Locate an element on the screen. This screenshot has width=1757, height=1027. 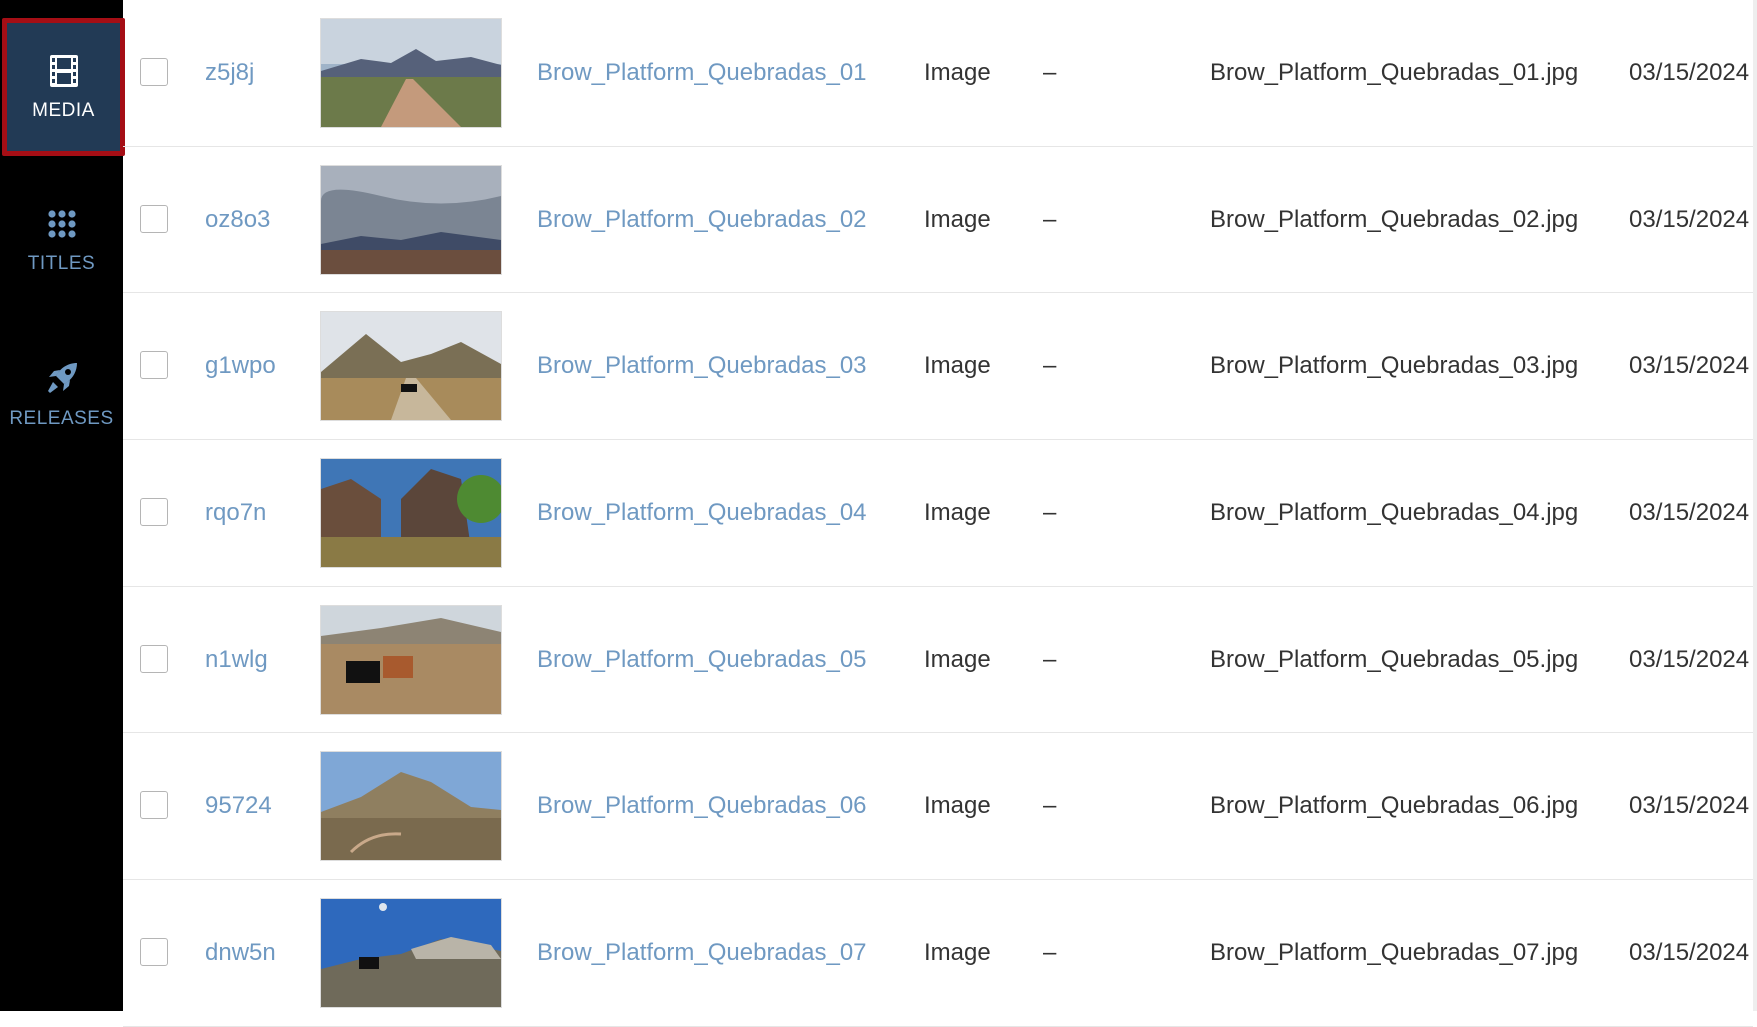
media-filename: Brow_Platform_Quebradas_06.jpg is located at coordinates (1394, 806).